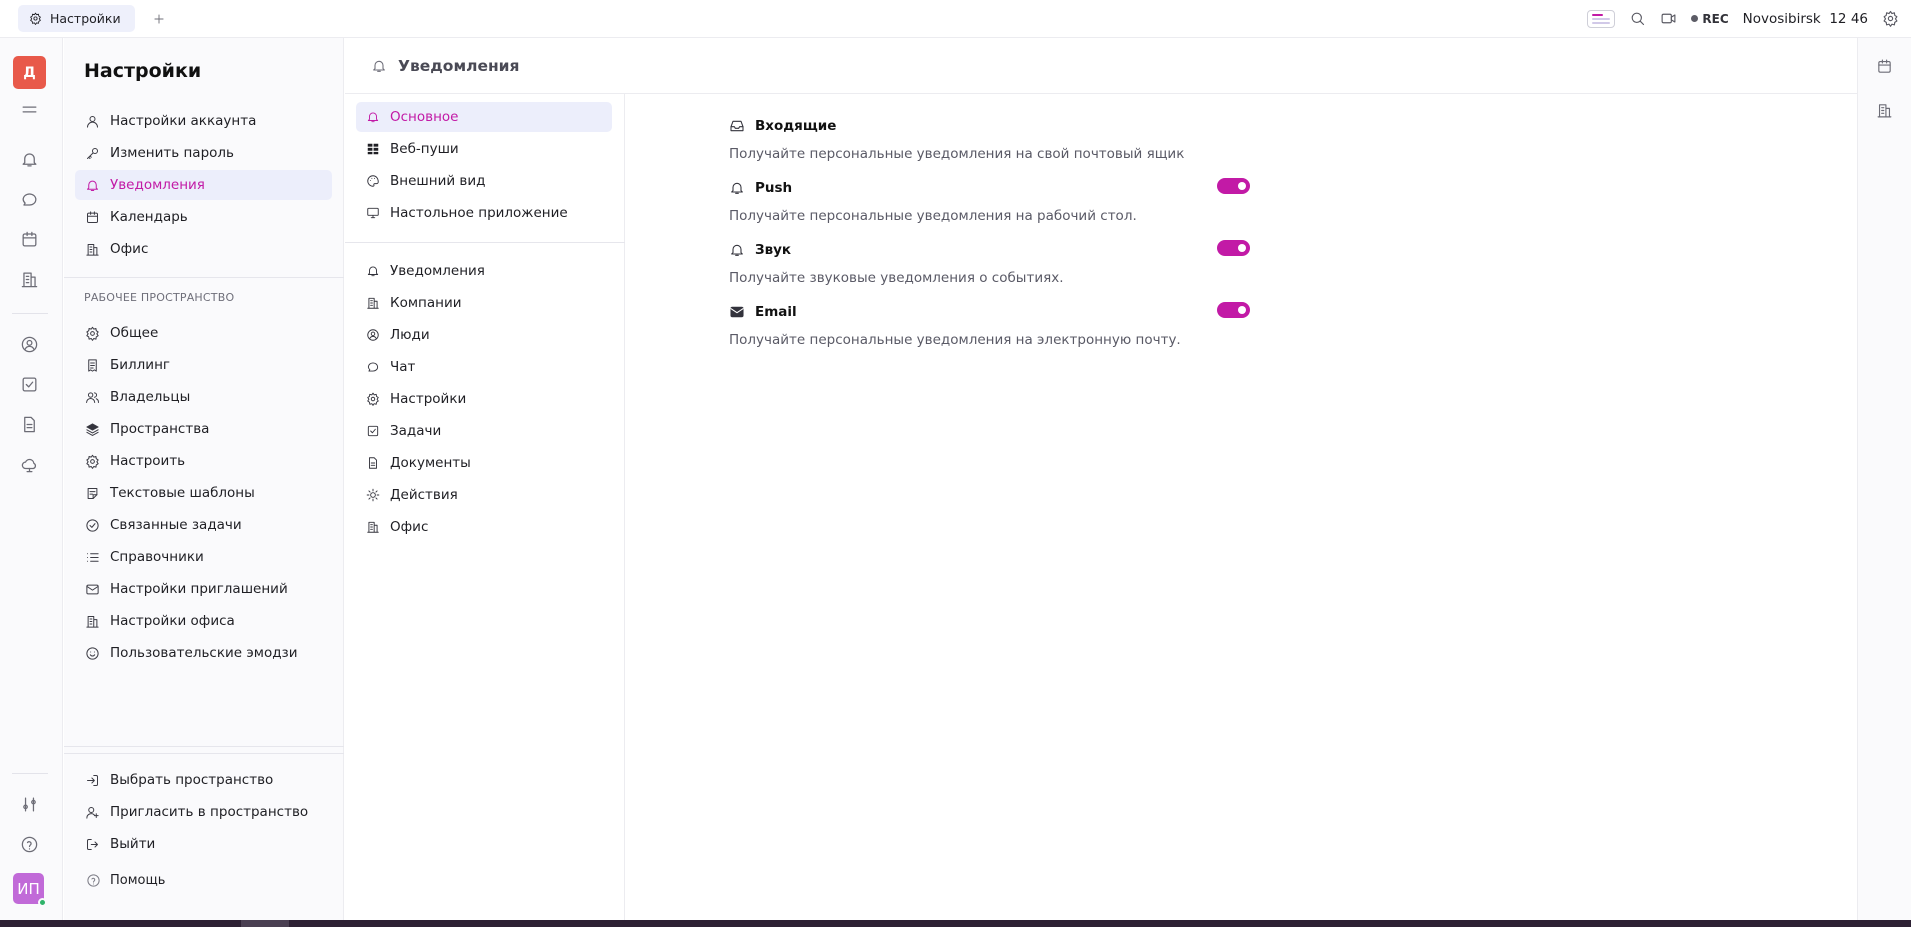 This screenshot has width=1911, height=927. What do you see at coordinates (203, 217) in the screenshot?
I see `sidebar-item-calendar: Календарь` at bounding box center [203, 217].